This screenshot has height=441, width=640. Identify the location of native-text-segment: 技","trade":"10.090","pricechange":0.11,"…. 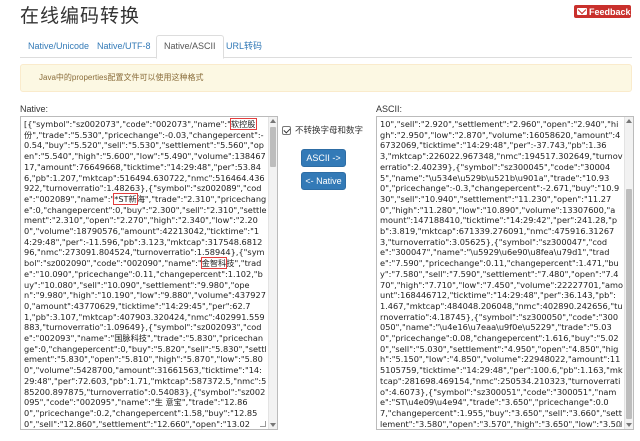
(145, 343).